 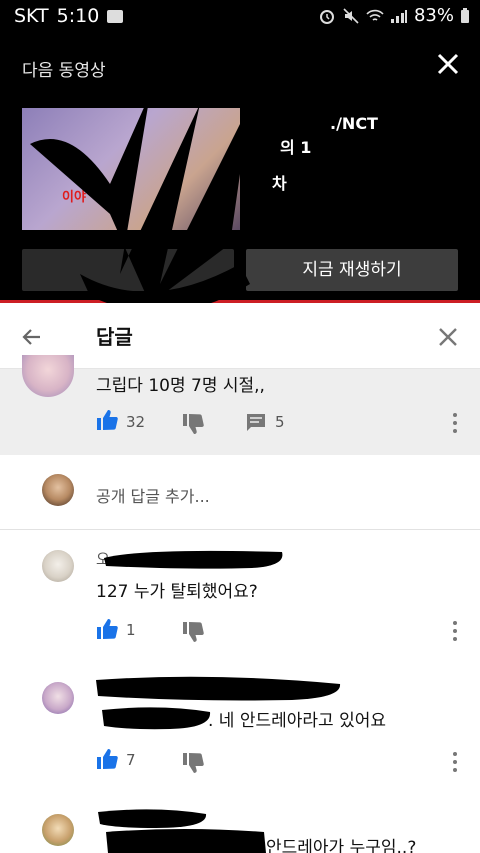 What do you see at coordinates (352, 270) in the screenshot?
I see `play-now-button: 지금 재생하기` at bounding box center [352, 270].